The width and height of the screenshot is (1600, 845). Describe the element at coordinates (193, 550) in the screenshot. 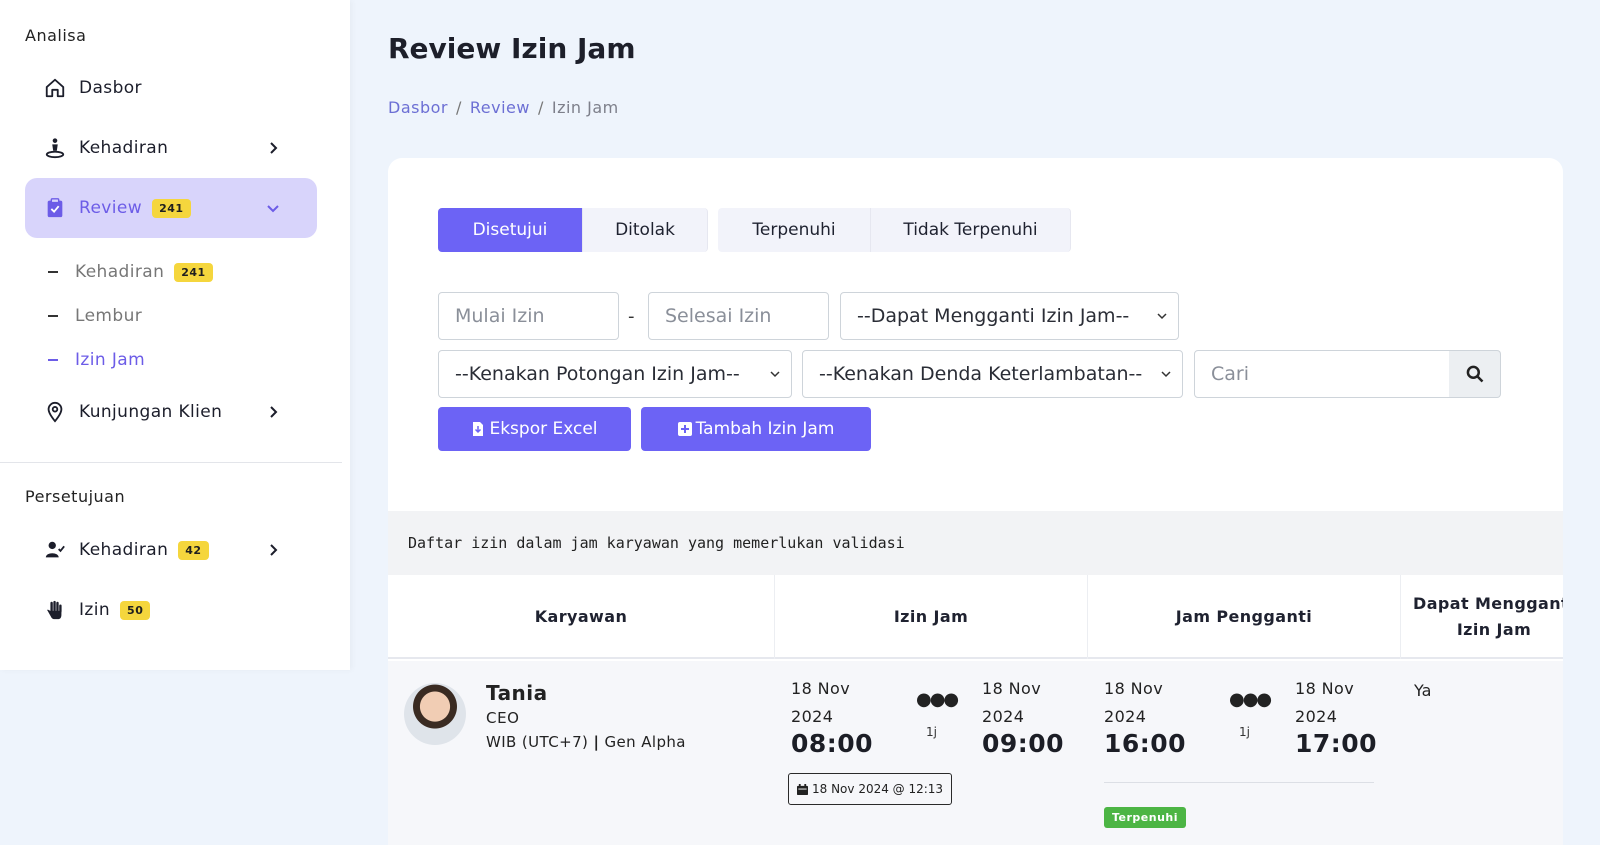

I see `count-badge: 42` at that location.